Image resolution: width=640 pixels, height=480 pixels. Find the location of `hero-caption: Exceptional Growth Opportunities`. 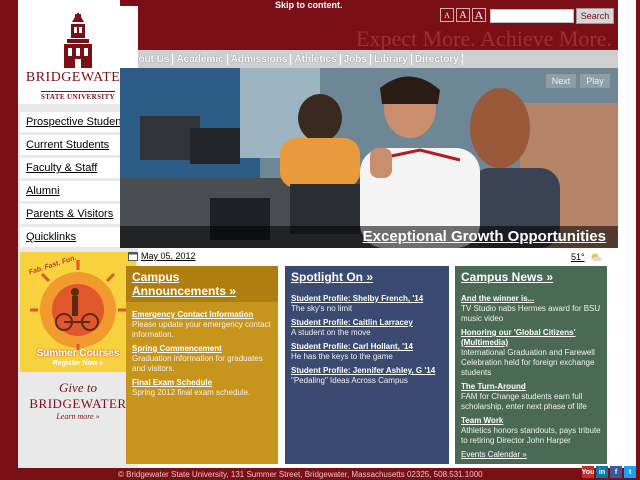

hero-caption: Exceptional Growth Opportunities is located at coordinates (369, 237).